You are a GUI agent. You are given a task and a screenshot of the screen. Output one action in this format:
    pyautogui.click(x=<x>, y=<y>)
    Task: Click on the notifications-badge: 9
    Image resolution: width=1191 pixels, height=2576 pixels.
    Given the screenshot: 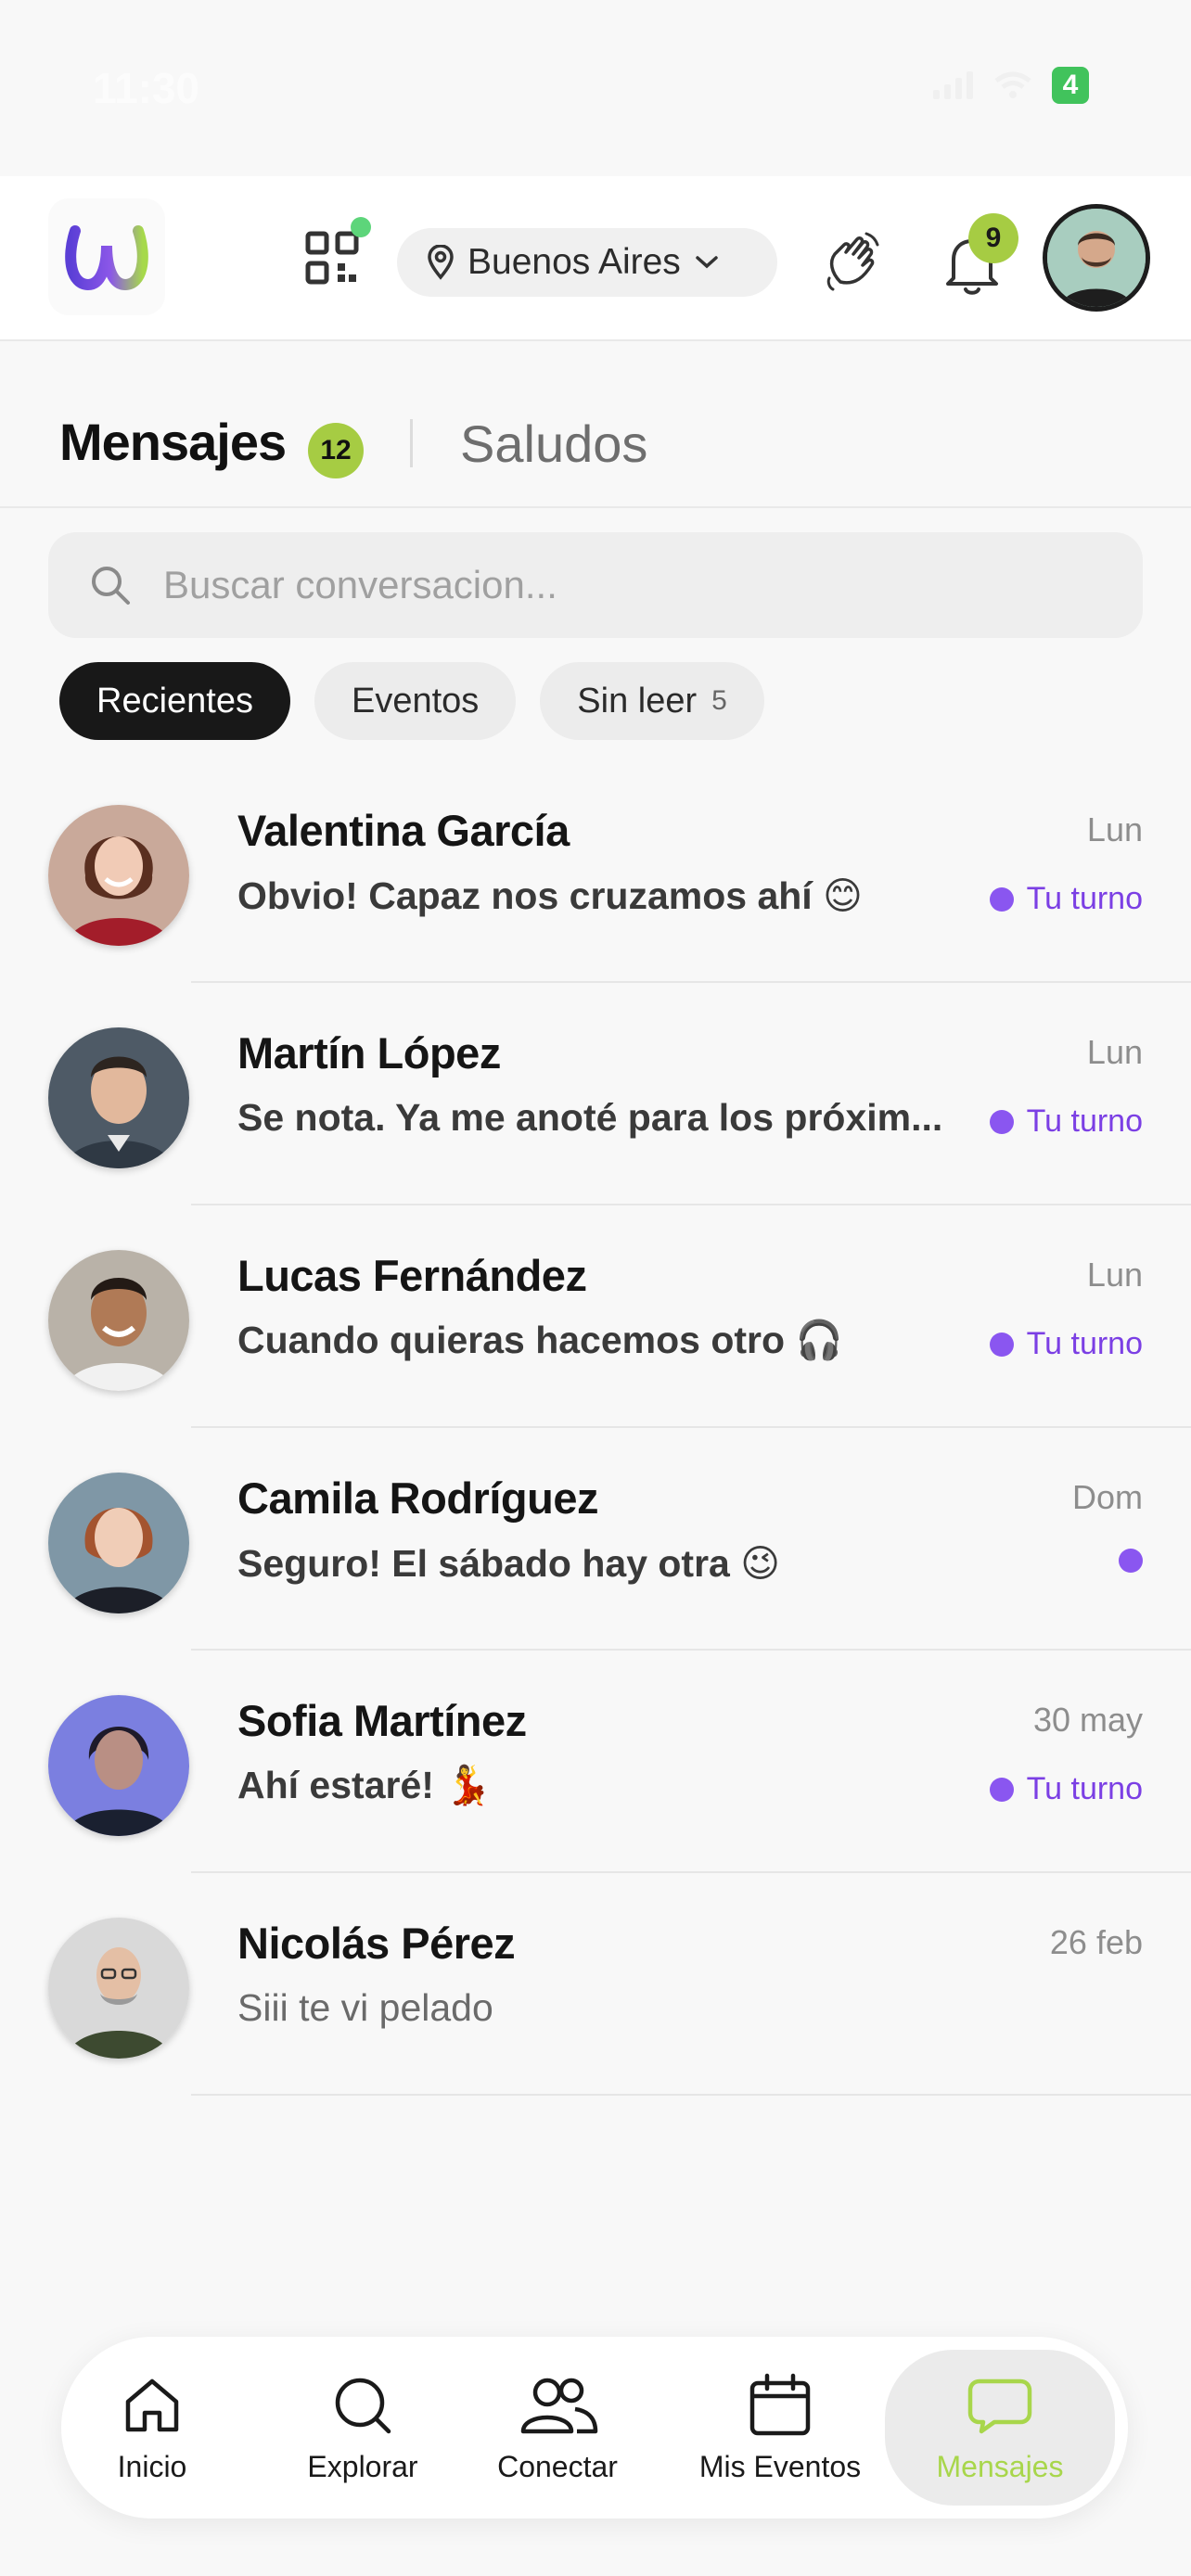 What is the action you would take?
    pyautogui.click(x=993, y=238)
    